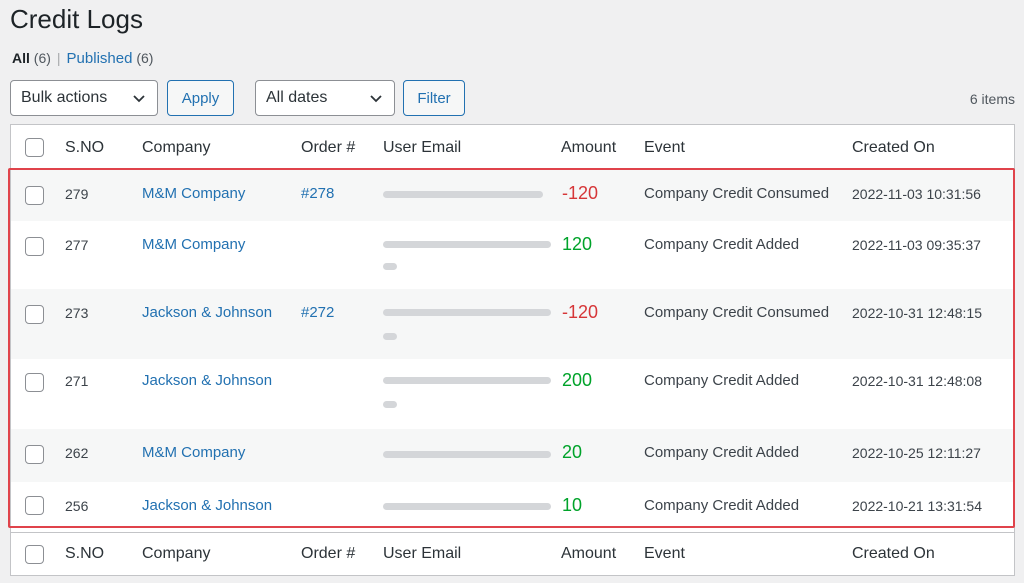  I want to click on amount-cell: 120, so click(577, 244).